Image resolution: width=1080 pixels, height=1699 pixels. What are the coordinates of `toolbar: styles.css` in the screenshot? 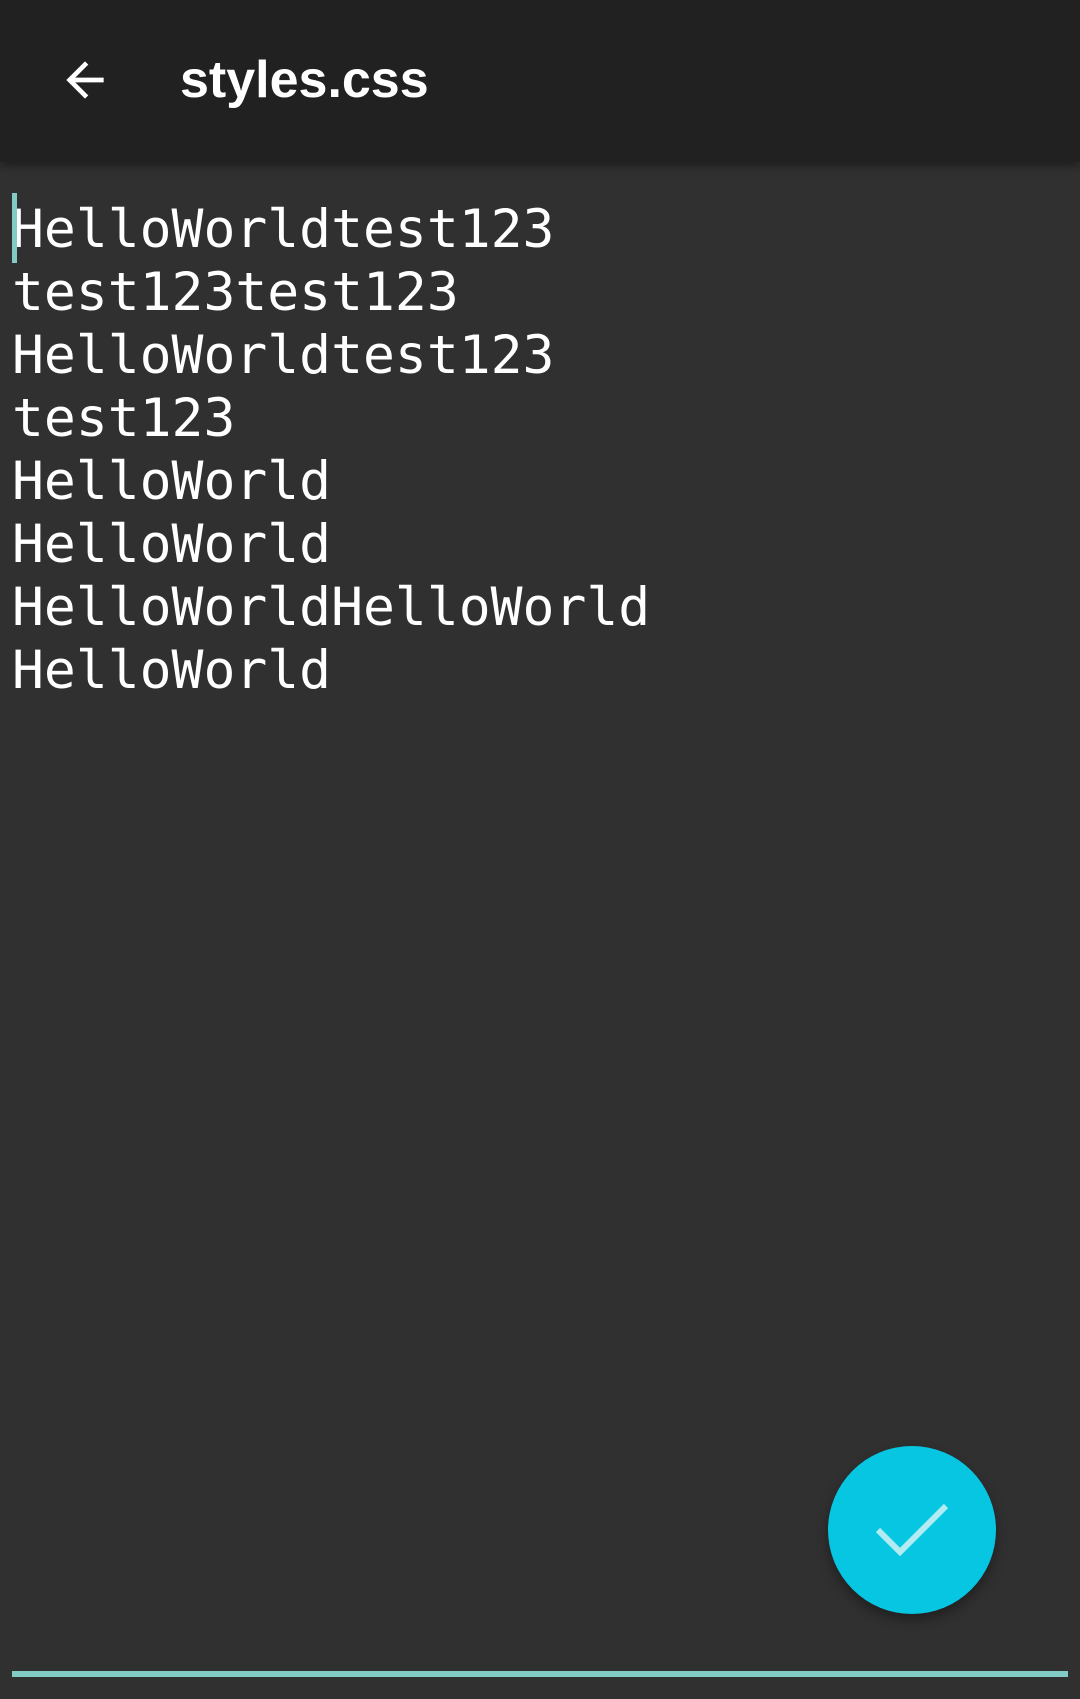 It's located at (540, 81).